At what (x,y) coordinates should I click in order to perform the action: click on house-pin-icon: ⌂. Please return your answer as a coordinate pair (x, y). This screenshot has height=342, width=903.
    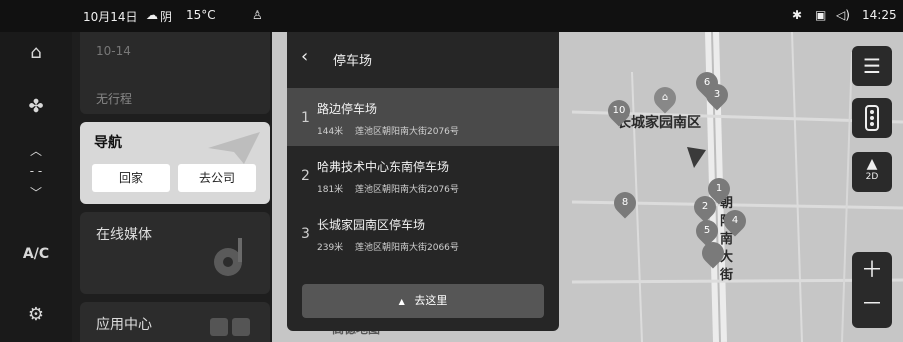
    Looking at the image, I should click on (665, 98).